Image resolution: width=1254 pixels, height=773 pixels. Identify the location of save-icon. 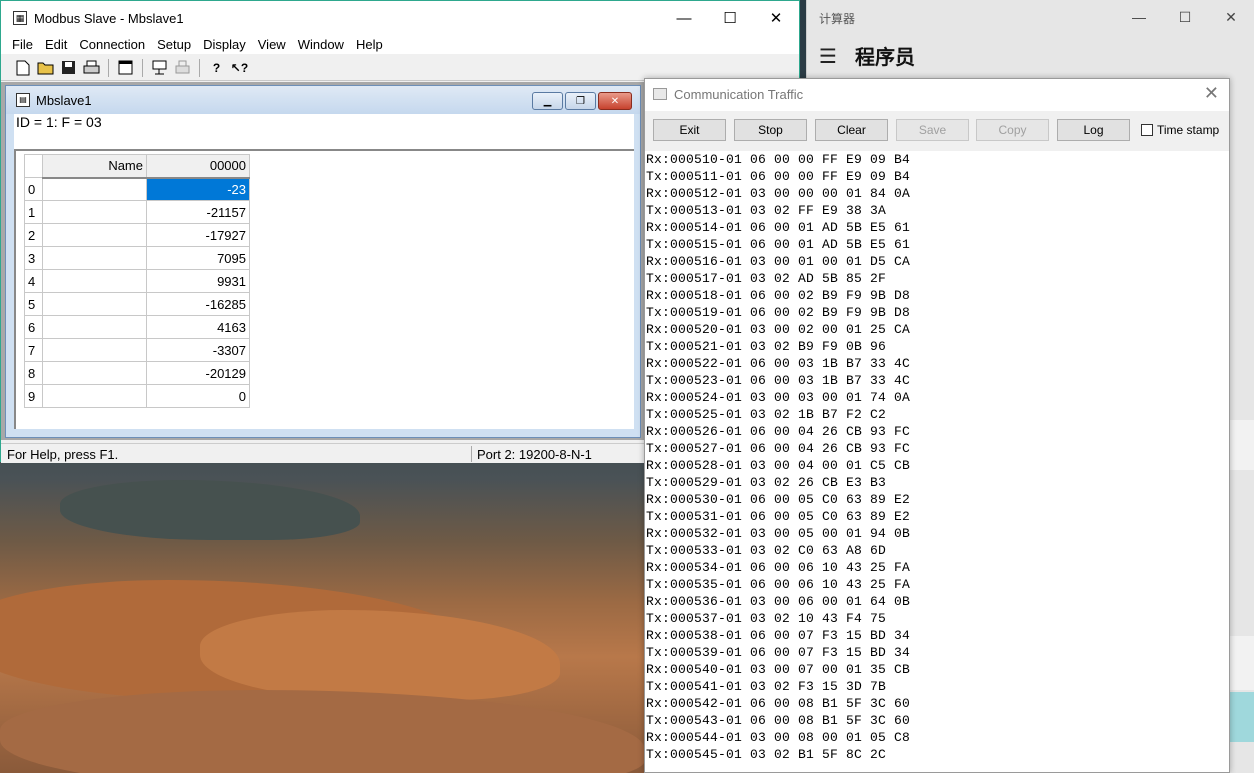
(68, 67).